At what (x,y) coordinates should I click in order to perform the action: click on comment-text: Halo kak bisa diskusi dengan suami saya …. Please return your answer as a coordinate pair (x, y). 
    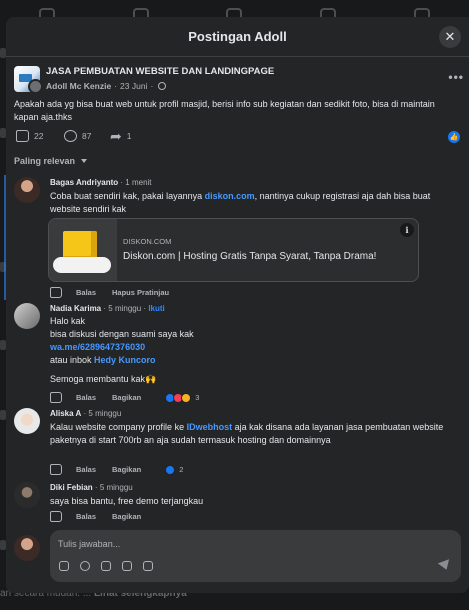
    Looking at the image, I should click on (250, 350).